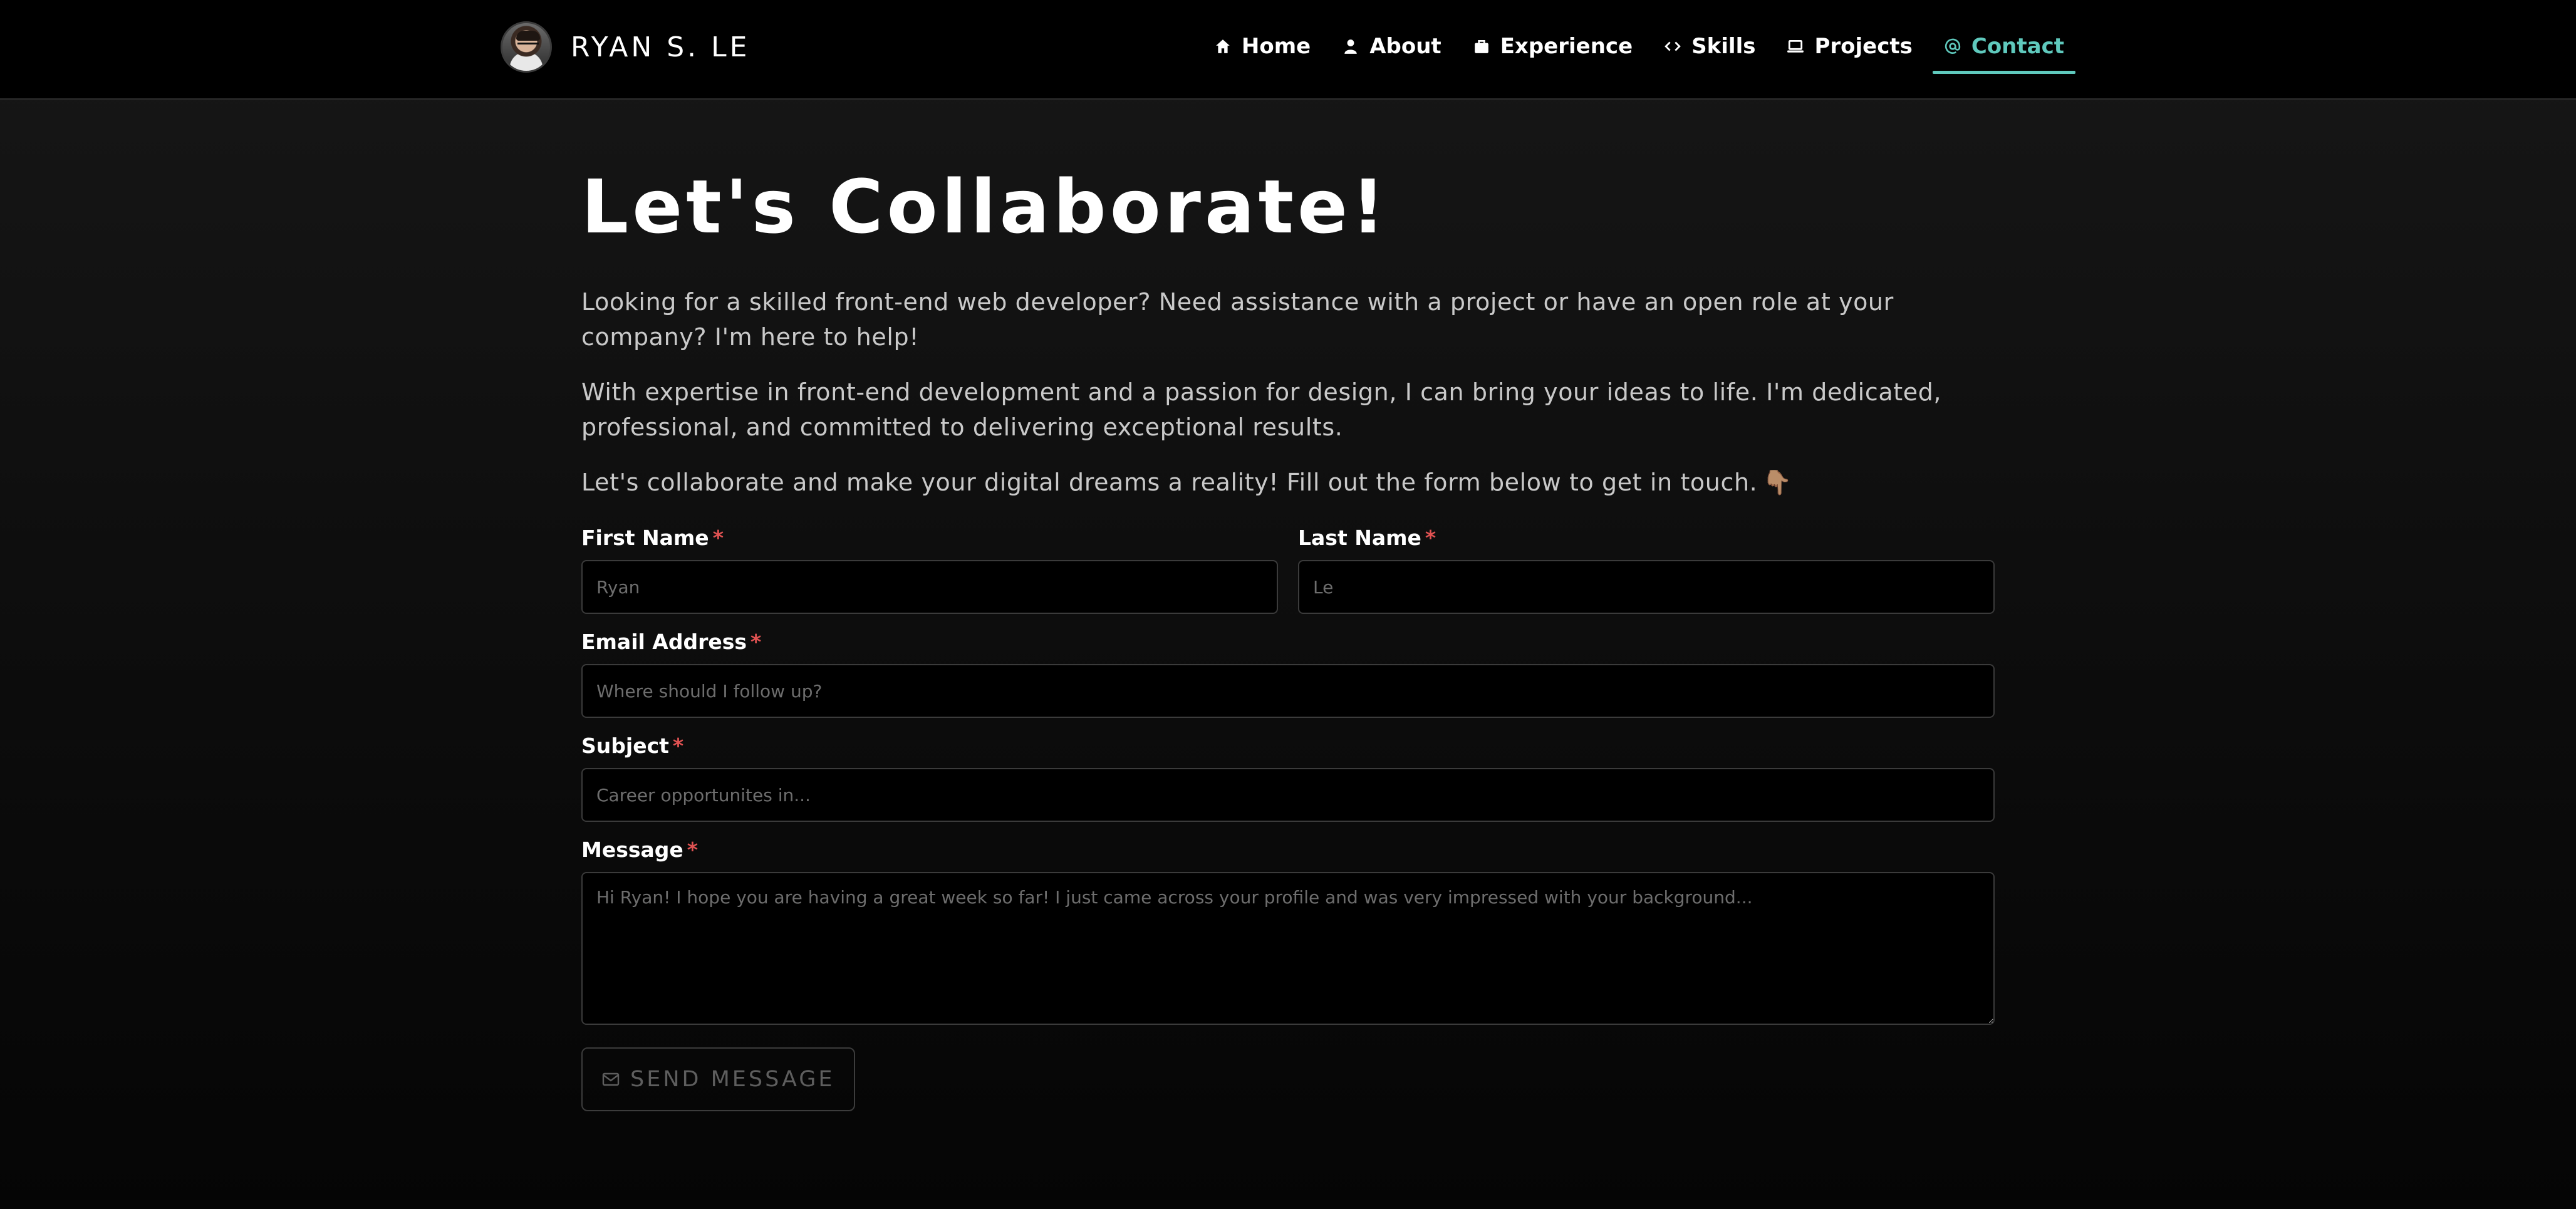 This screenshot has width=2576, height=1209. Describe the element at coordinates (1566, 46) in the screenshot. I see `nav-label: Experience` at that location.